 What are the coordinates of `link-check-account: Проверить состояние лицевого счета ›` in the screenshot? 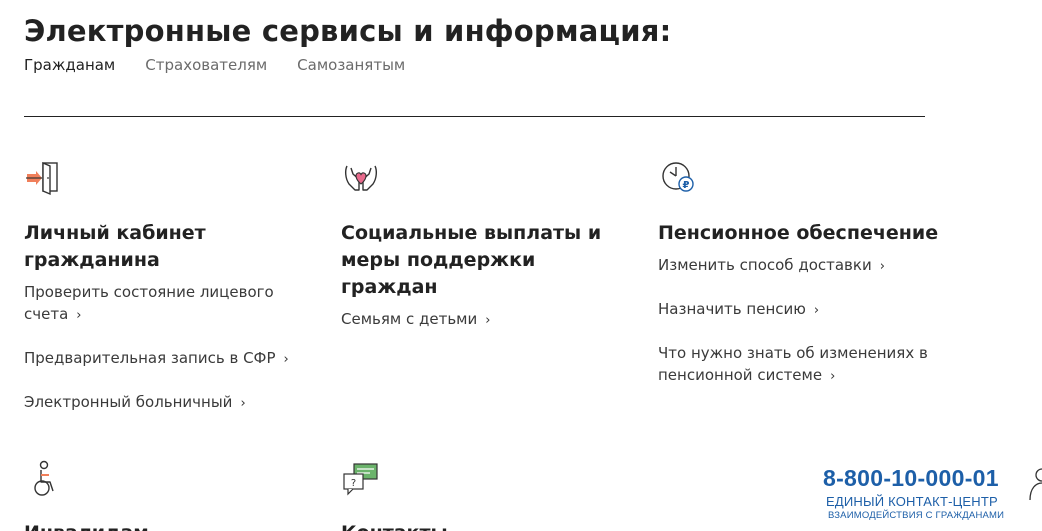 It's located at (169, 304).